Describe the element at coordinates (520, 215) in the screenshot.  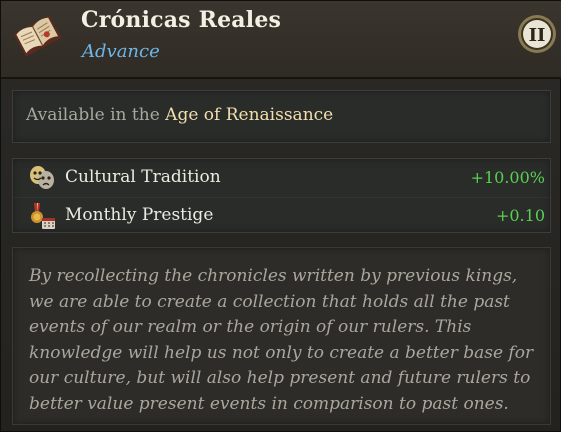
I see `modifier-value: +0.10` at that location.